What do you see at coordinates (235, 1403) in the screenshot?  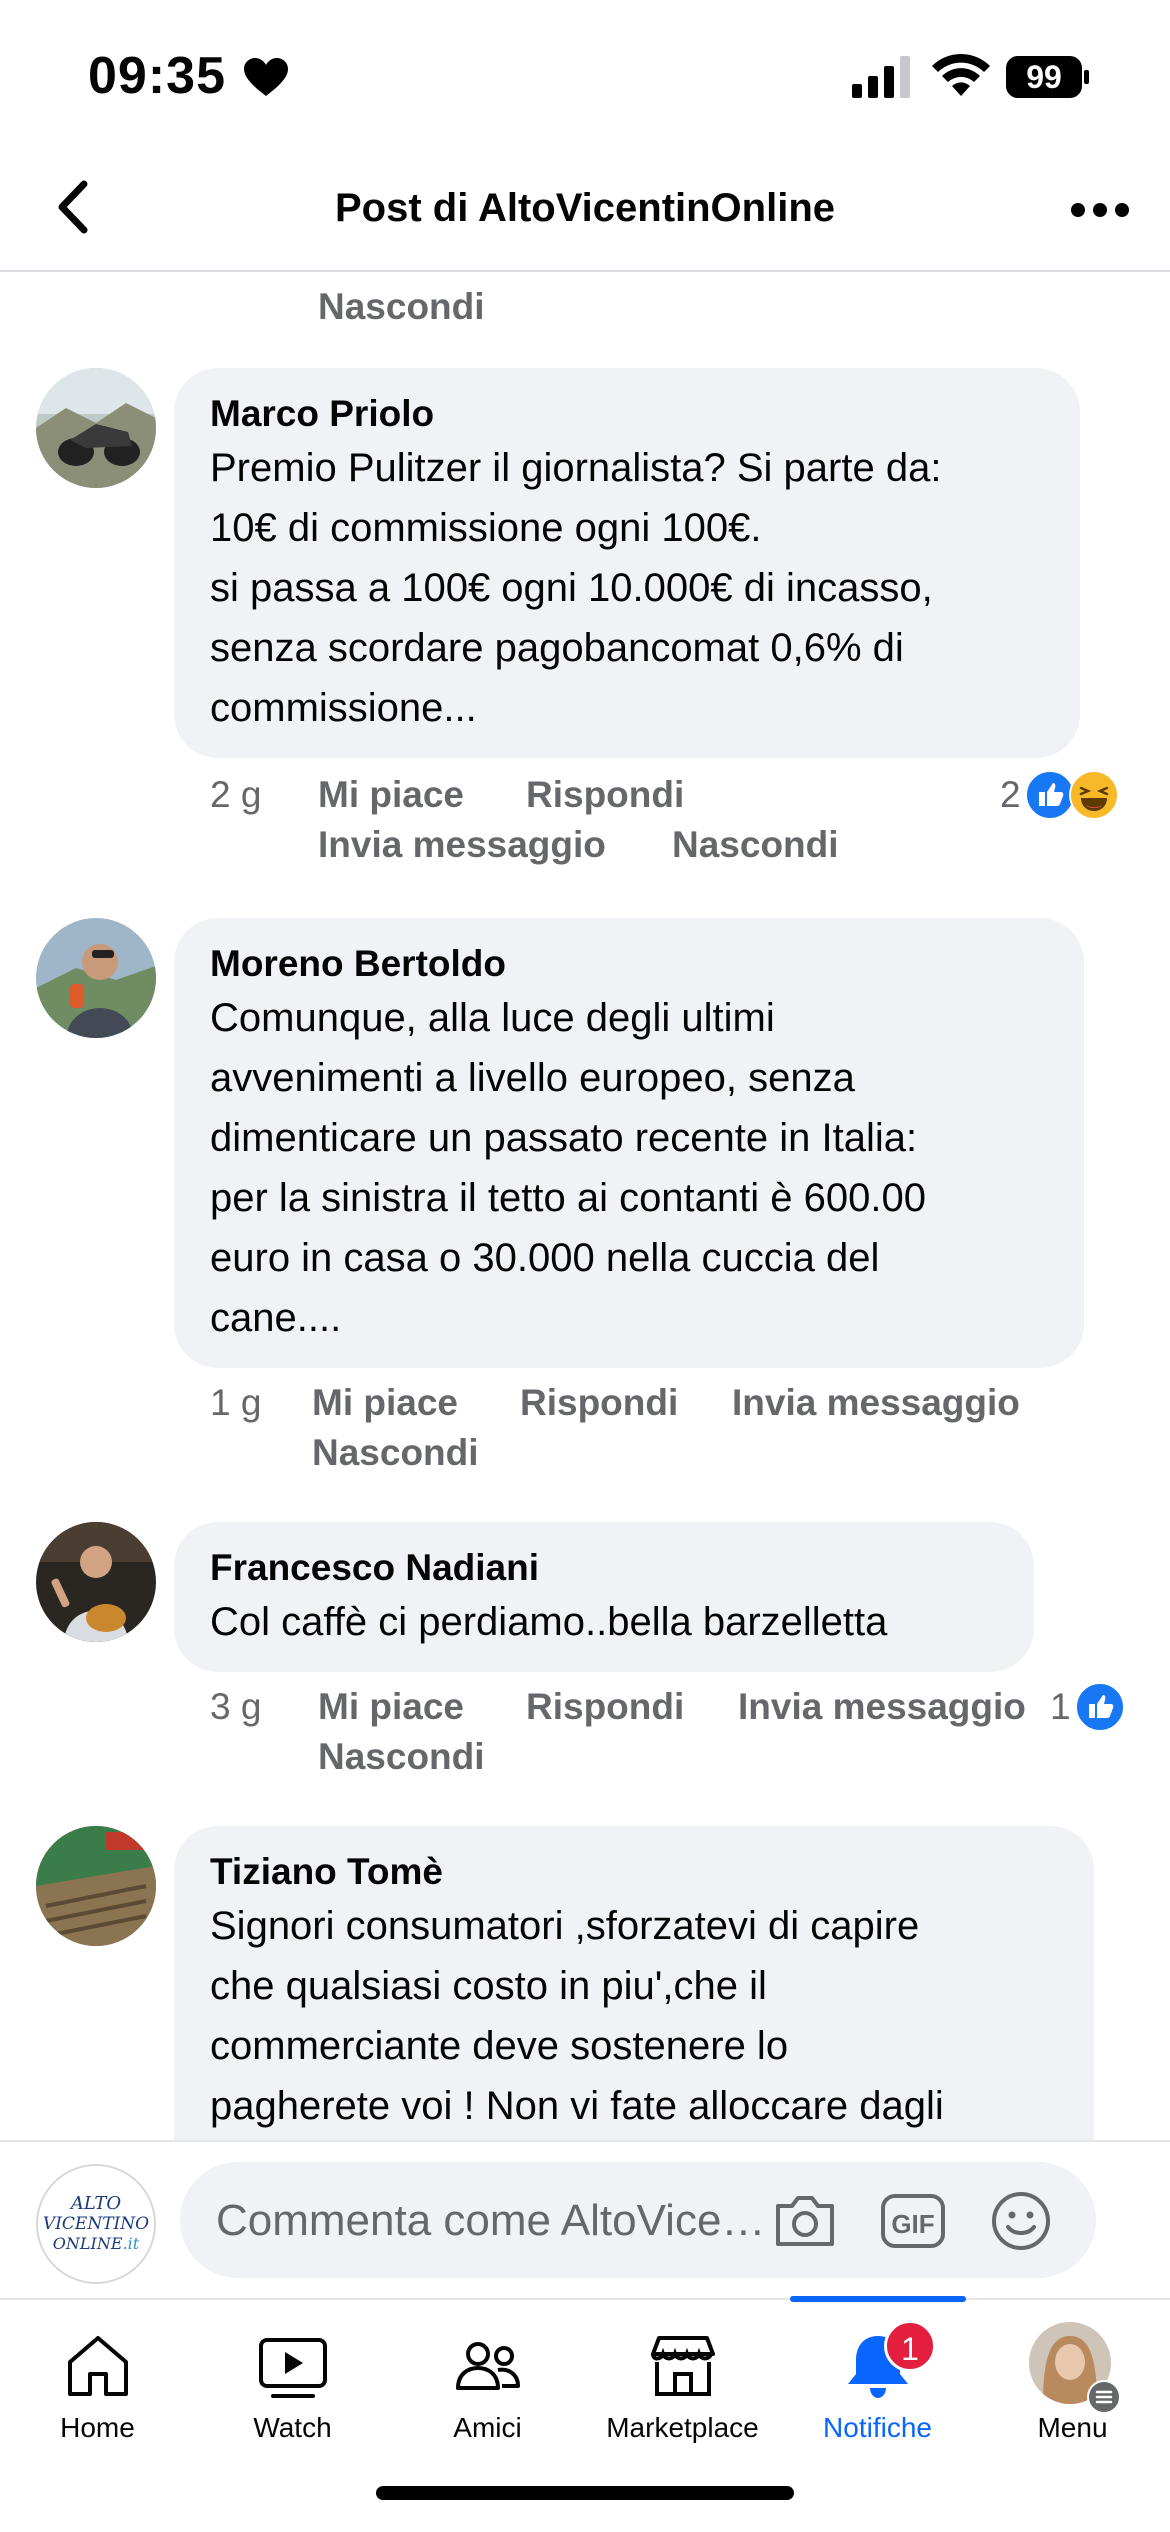 I see `comment-time: 1 g` at bounding box center [235, 1403].